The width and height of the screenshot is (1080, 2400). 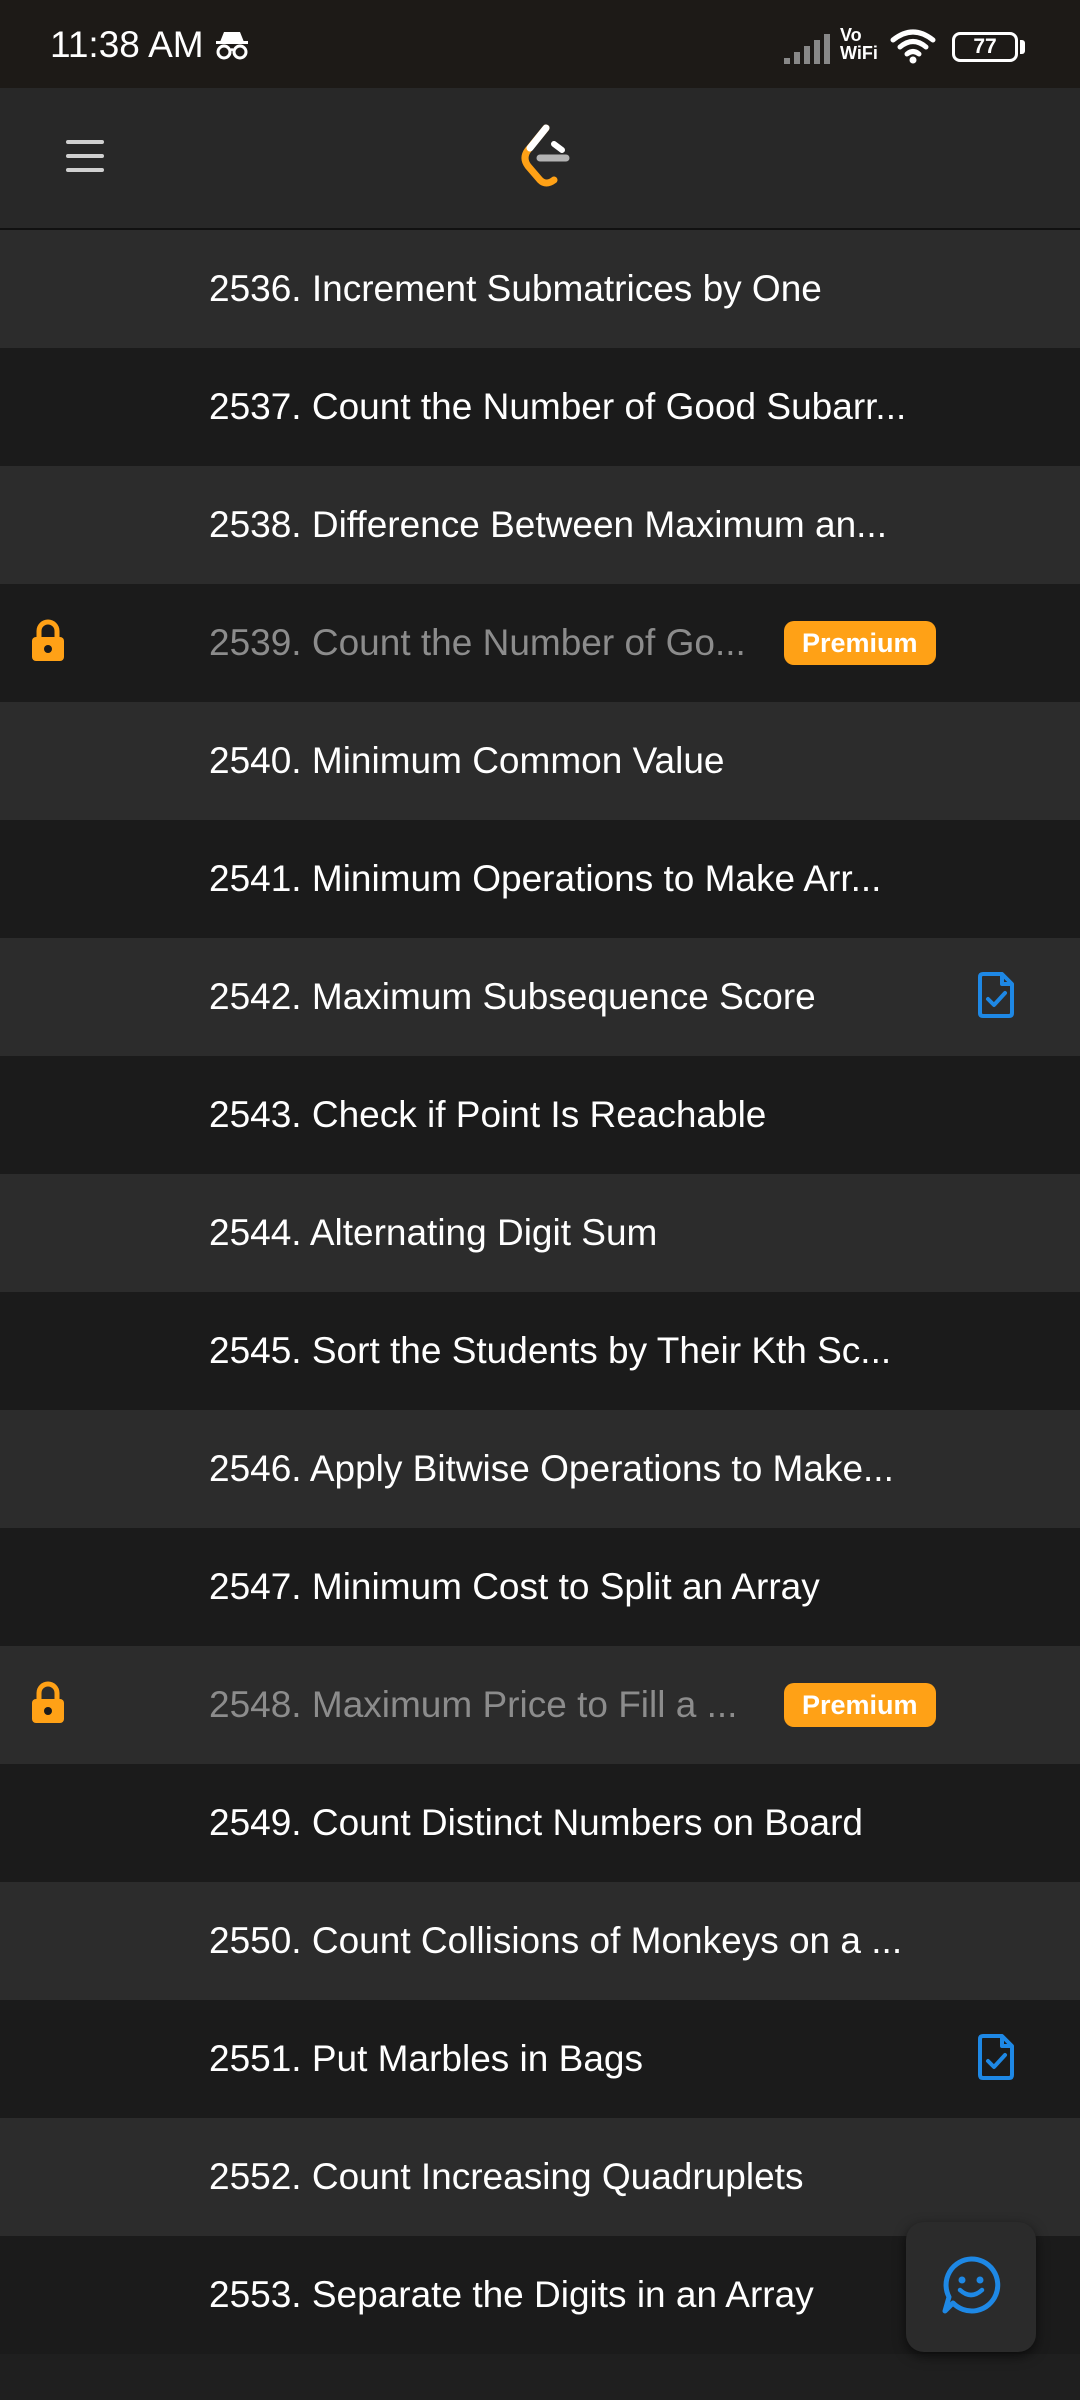 I want to click on problem-row: 2549. Count Distinct Numbers on Board, so click(x=540, y=1823).